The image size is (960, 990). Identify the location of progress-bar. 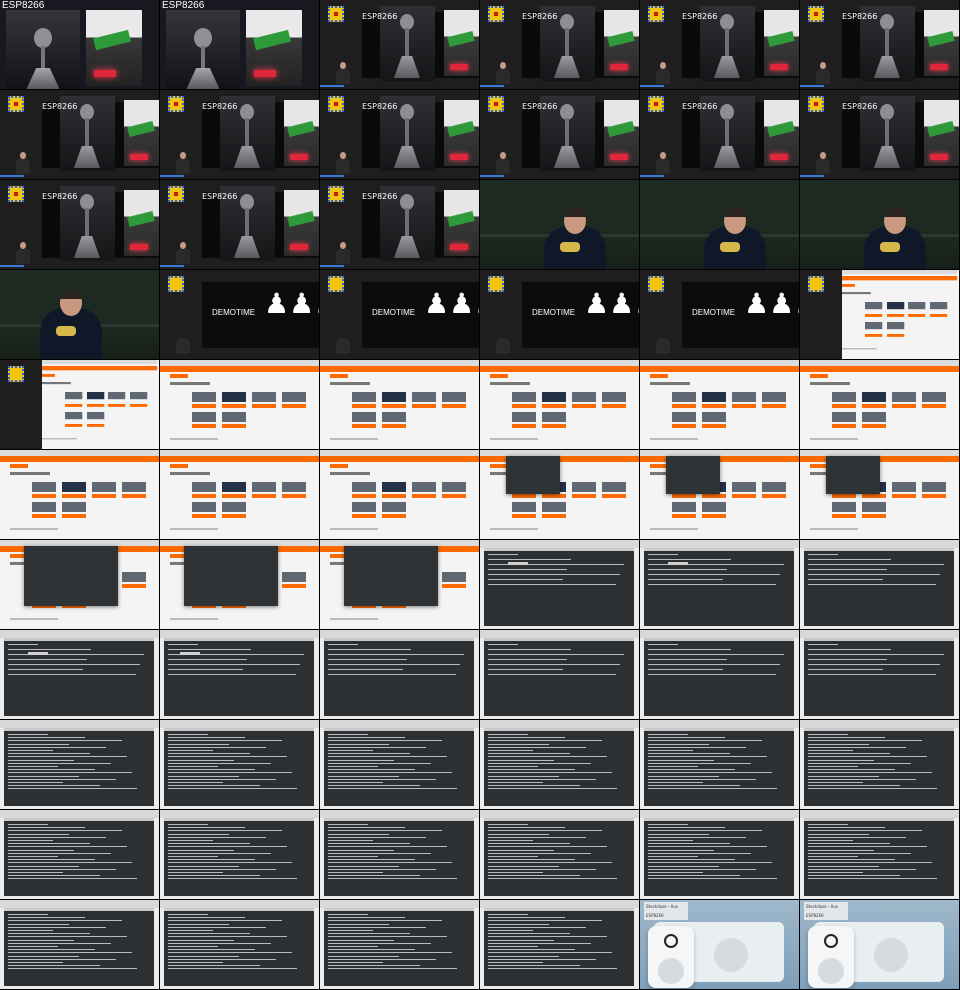
(652, 86).